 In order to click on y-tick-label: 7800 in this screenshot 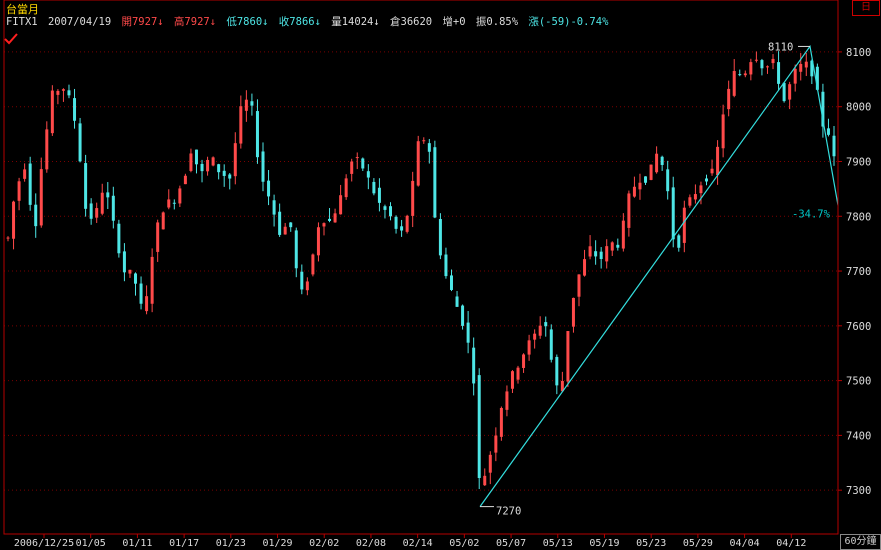, I will do `click(858, 217)`.